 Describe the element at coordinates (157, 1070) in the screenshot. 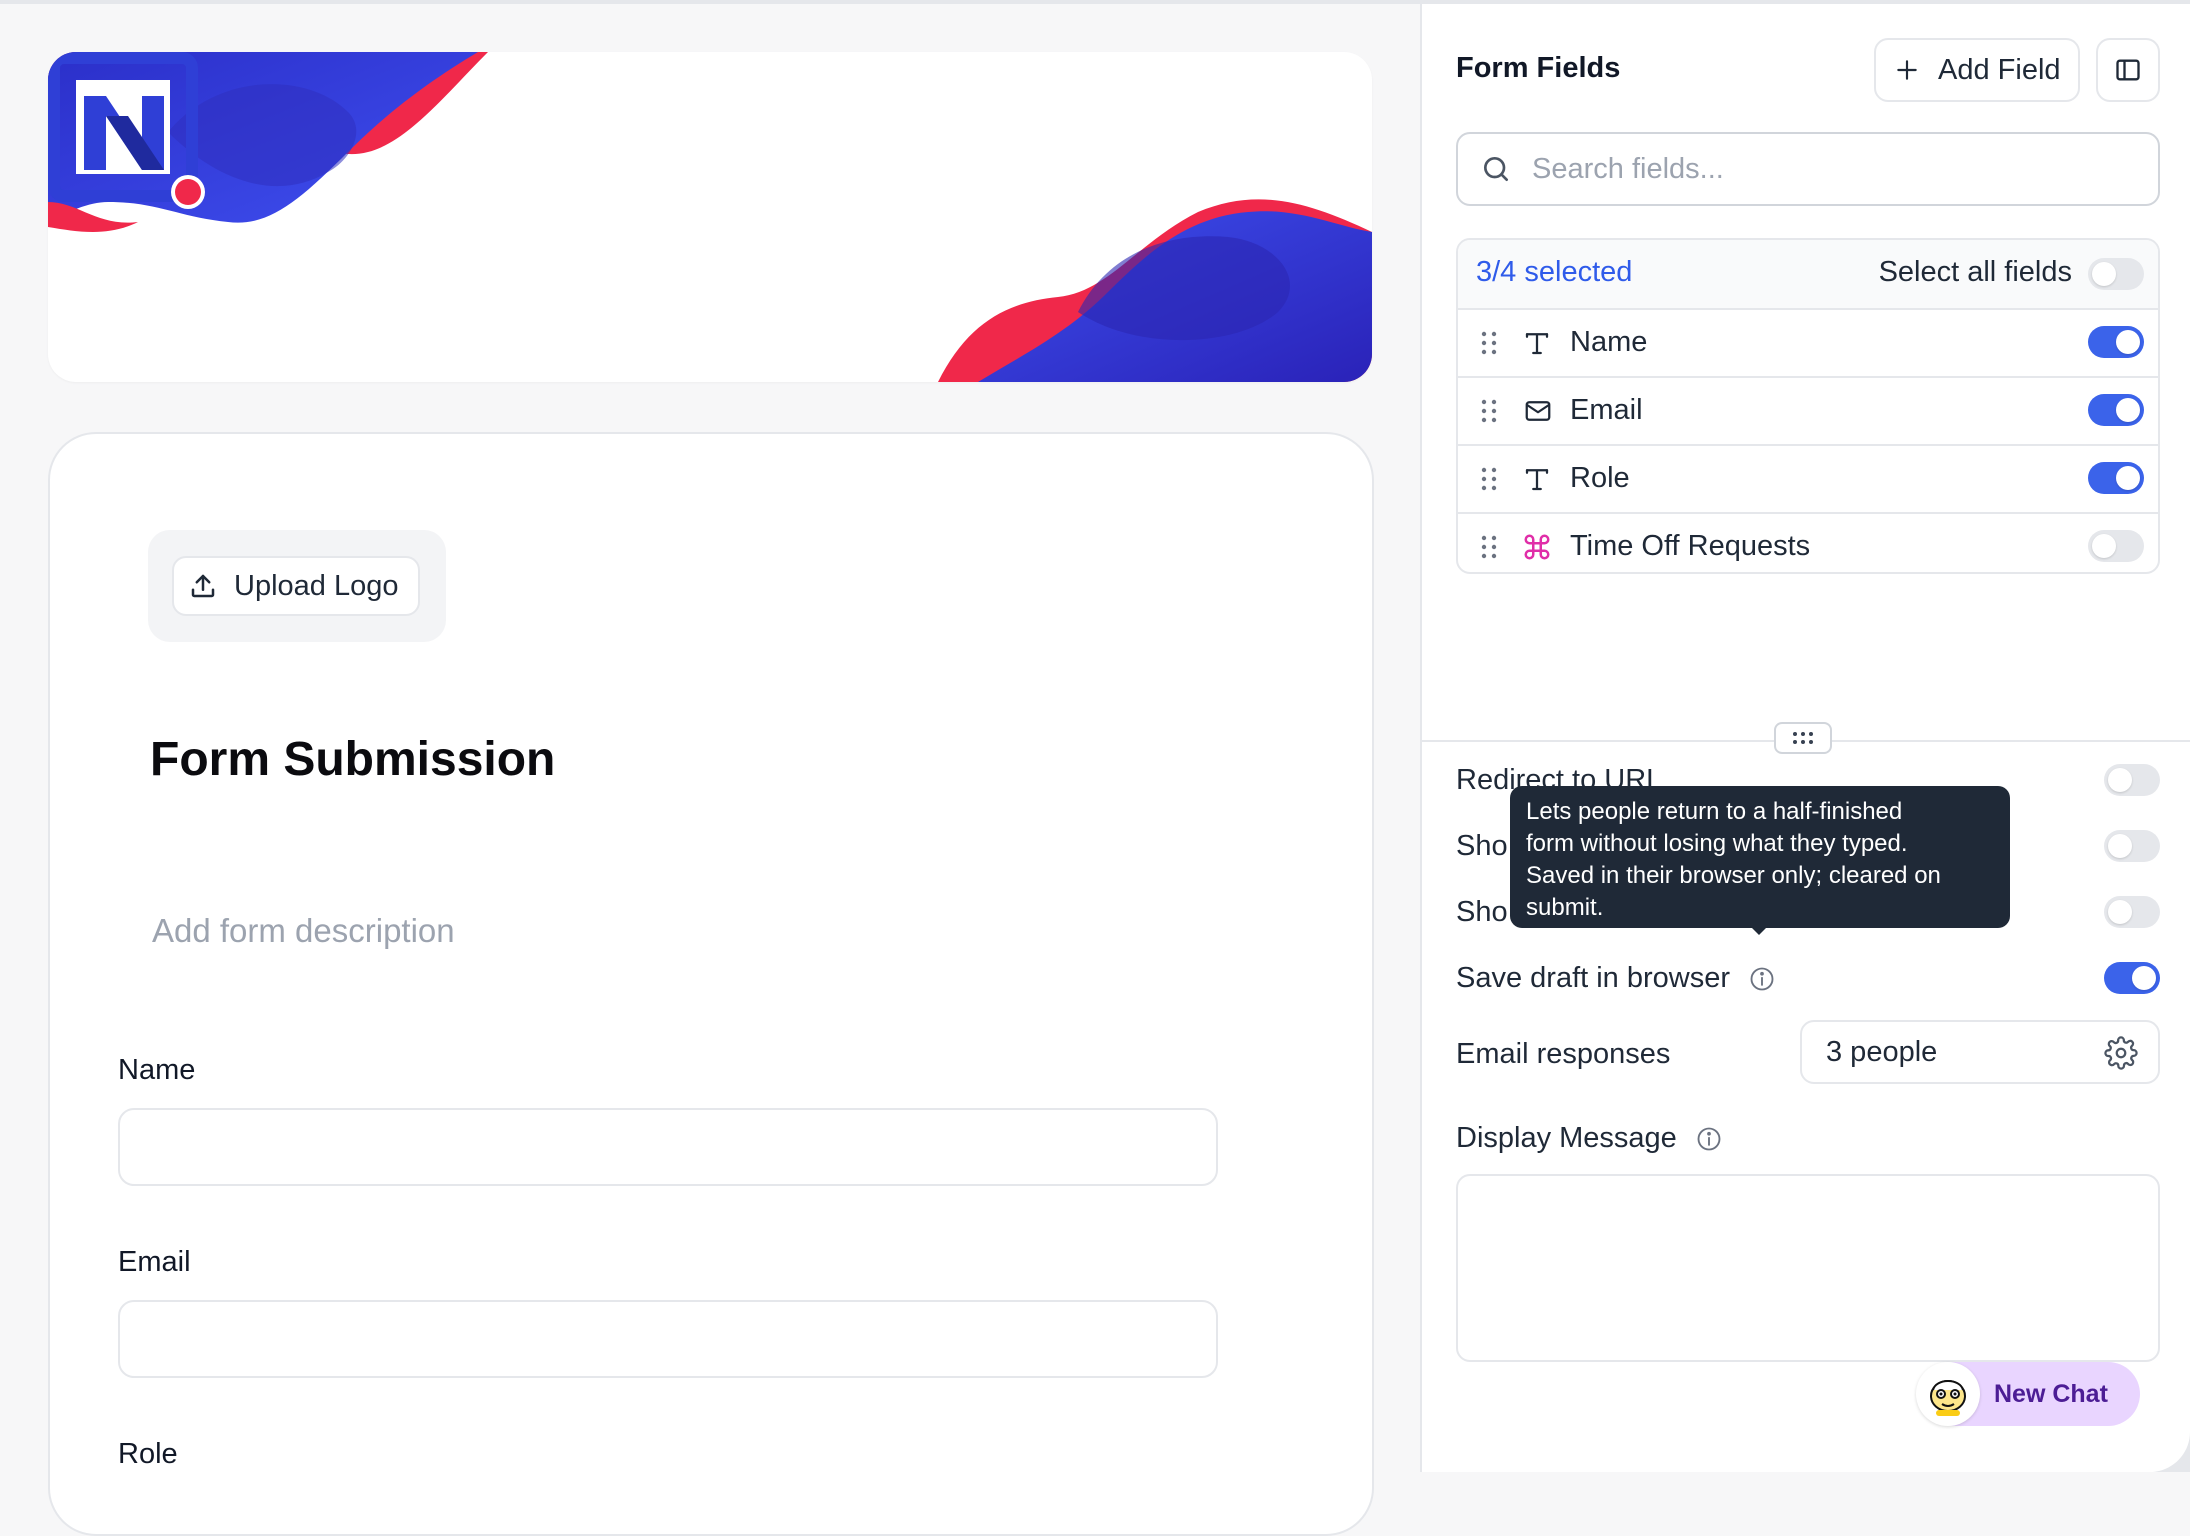

I see `name-field-label: Name` at that location.